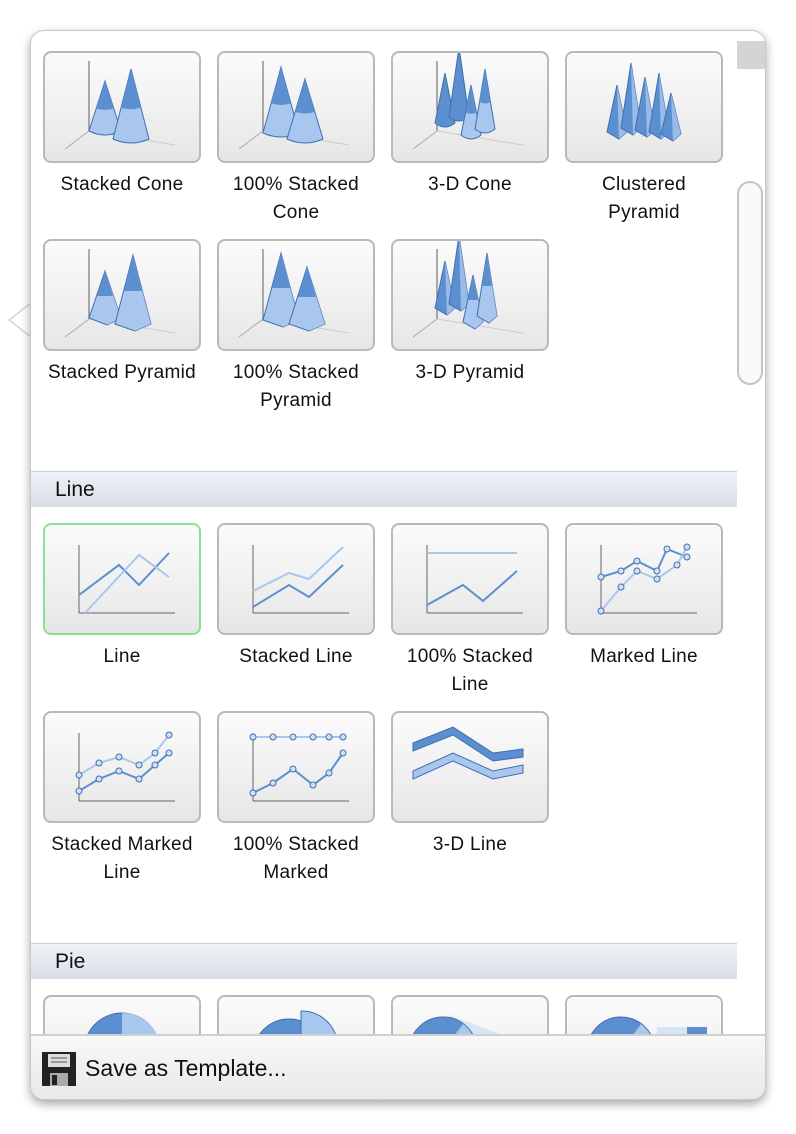  I want to click on stacked-pyramid-chart-icon, so click(120, 293).